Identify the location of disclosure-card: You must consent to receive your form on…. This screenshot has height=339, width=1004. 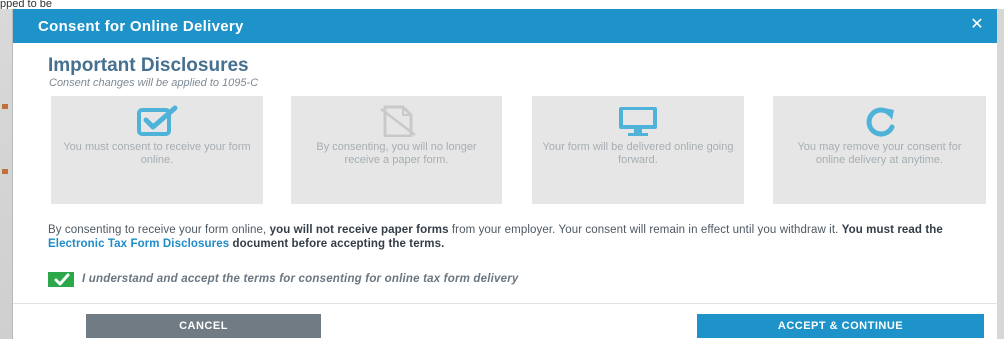
(157, 150).